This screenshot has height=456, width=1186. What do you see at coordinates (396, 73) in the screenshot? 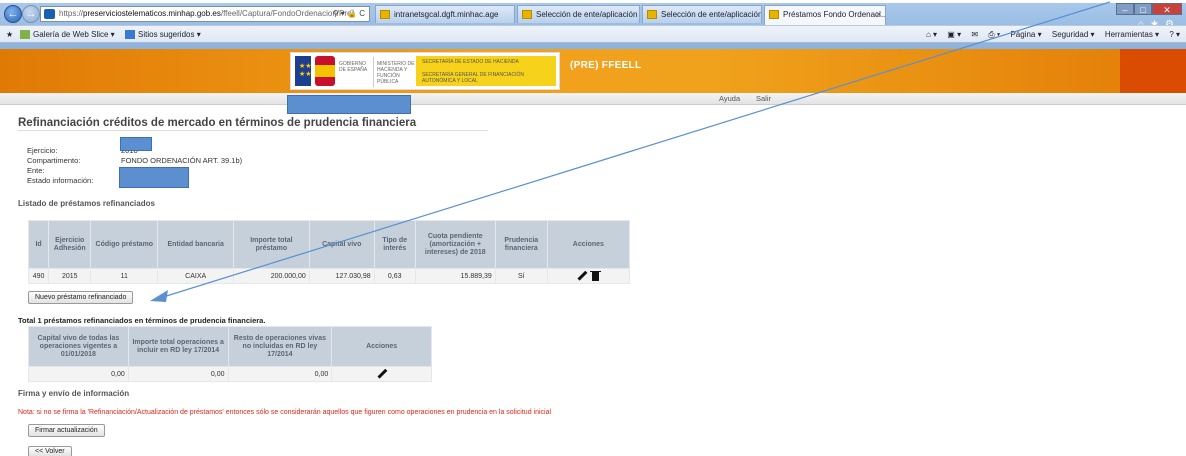
I see `logo-ministry-text: Ministerio de Hacienda y Función Pública` at bounding box center [396, 73].